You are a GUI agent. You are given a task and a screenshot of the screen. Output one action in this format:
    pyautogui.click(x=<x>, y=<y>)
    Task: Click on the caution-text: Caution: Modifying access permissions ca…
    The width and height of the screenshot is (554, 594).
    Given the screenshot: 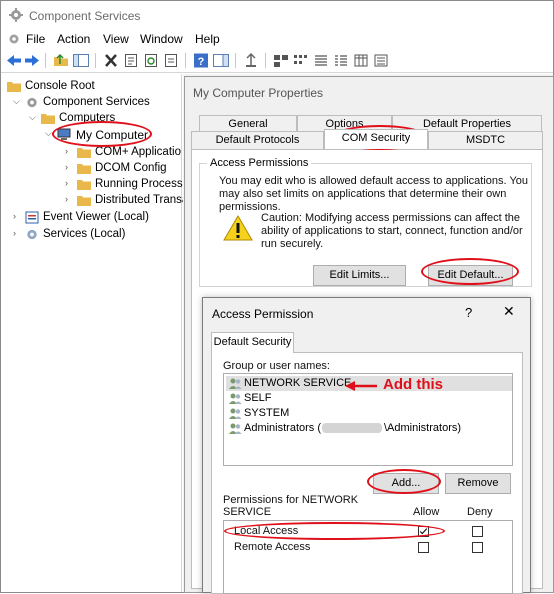 What is the action you would take?
    pyautogui.click(x=392, y=231)
    